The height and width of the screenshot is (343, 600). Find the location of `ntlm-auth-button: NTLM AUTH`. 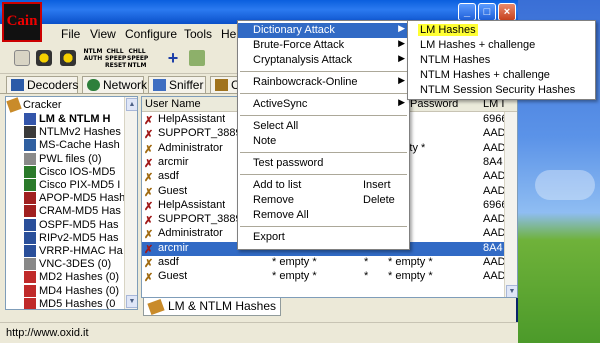

ntlm-auth-button: NTLM AUTH is located at coordinates (93, 59).